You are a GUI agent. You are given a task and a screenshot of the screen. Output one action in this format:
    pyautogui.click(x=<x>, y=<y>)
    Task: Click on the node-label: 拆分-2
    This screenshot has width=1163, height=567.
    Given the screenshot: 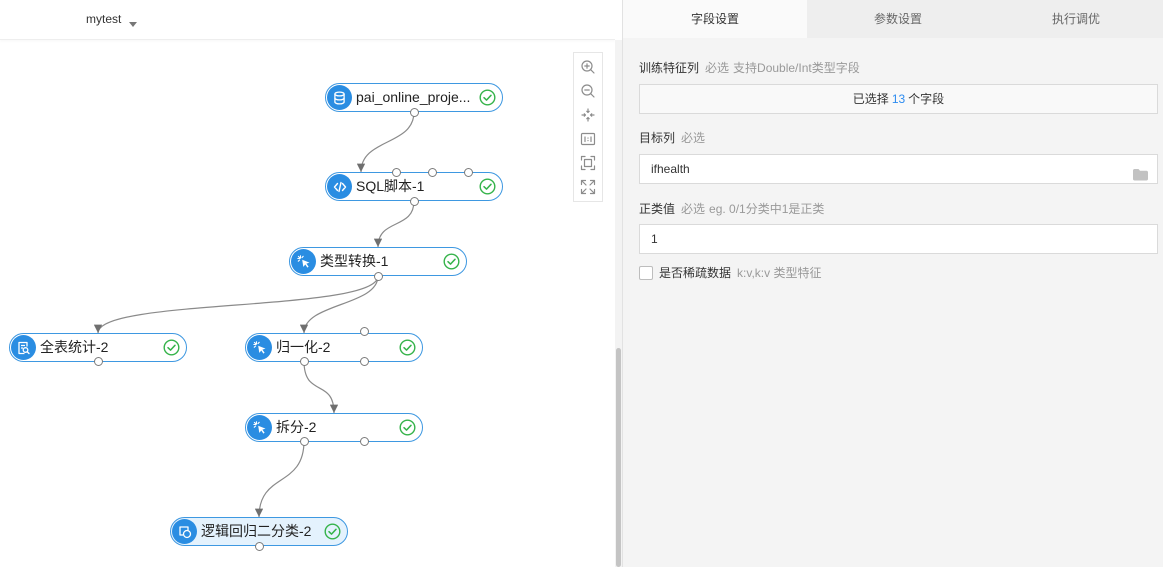 What is the action you would take?
    pyautogui.click(x=296, y=427)
    